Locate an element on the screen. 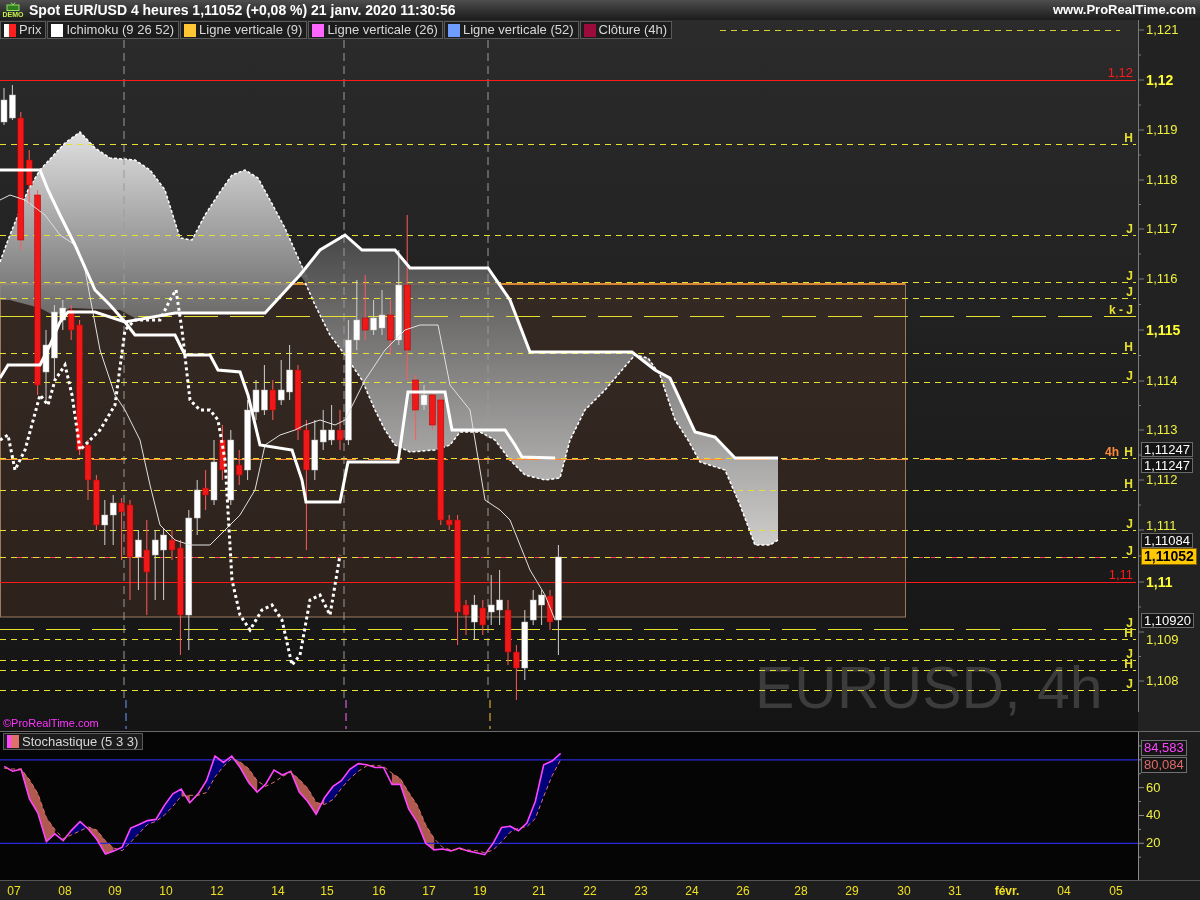  date-label: 29 is located at coordinates (852, 891).